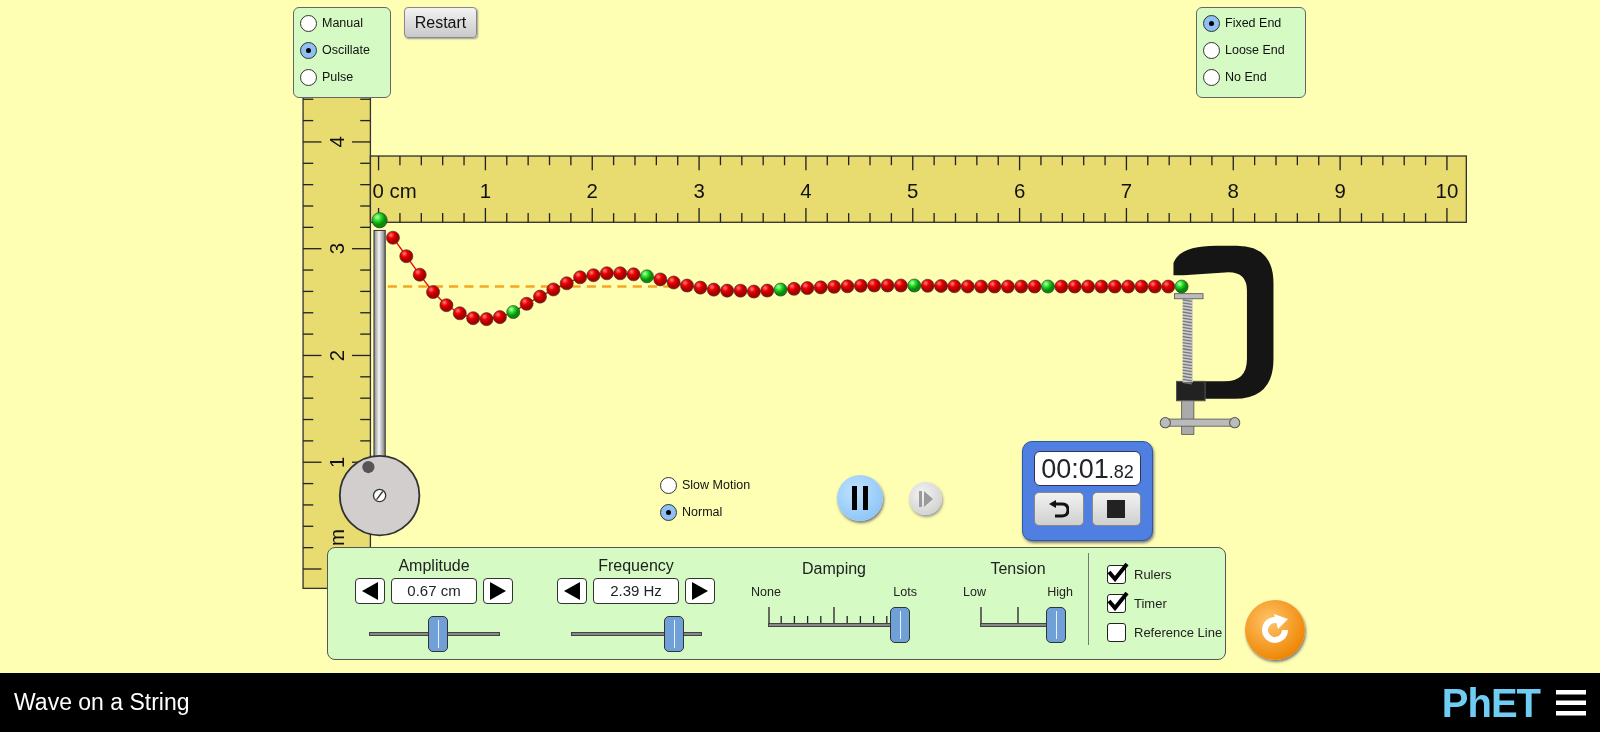 This screenshot has height=732, width=1600. Describe the element at coordinates (379, 495) in the screenshot. I see `screw-icon` at that location.